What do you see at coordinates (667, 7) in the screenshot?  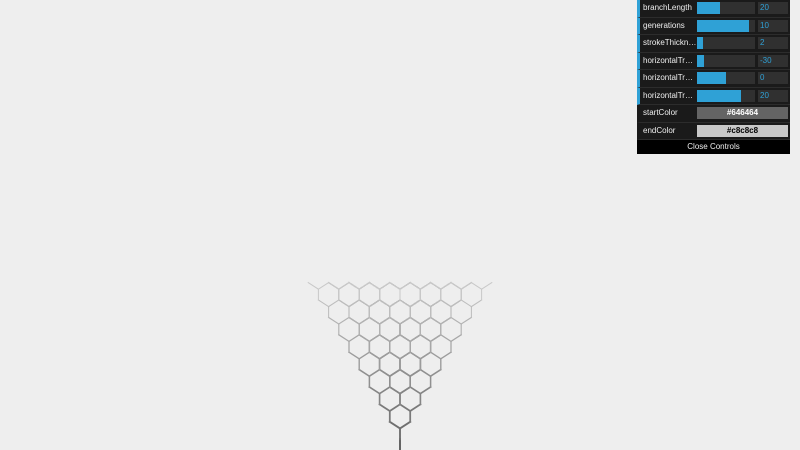 I see `control-label: branchLength` at bounding box center [667, 7].